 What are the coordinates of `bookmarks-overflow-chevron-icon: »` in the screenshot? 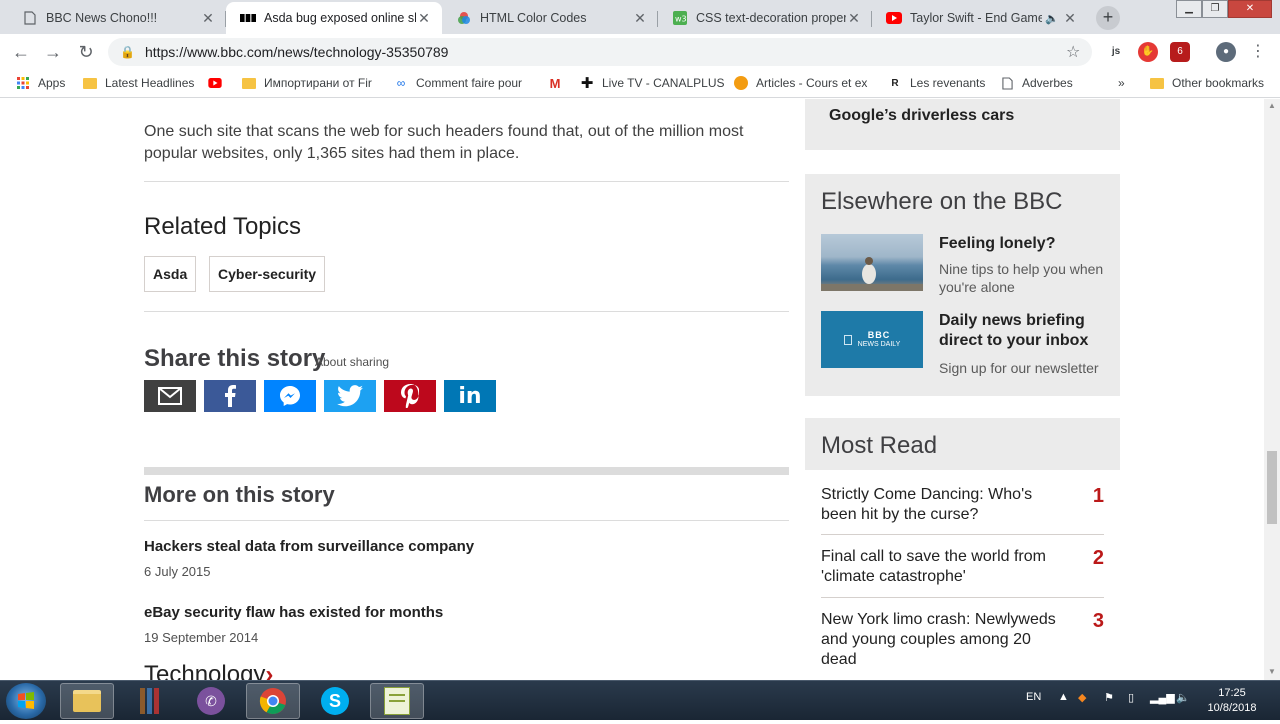 It's located at (1121, 83).